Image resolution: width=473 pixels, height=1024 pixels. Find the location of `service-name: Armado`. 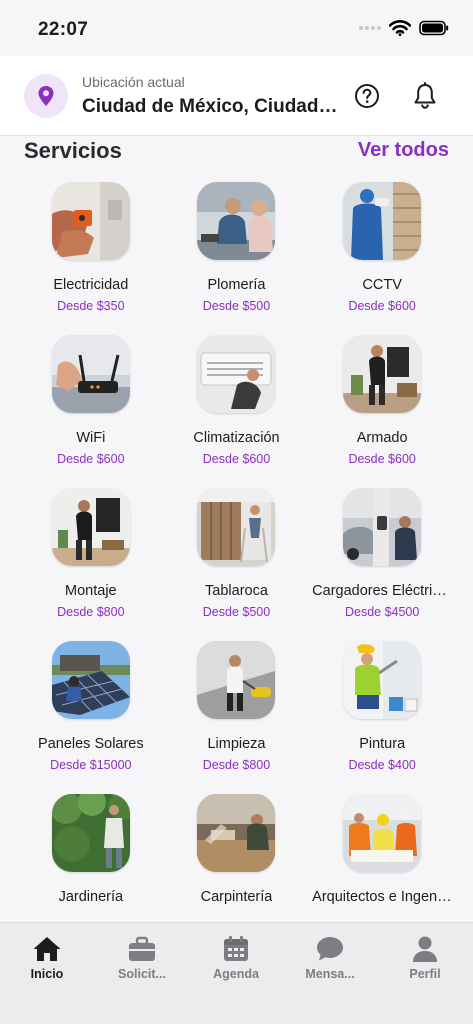

service-name: Armado is located at coordinates (382, 438).